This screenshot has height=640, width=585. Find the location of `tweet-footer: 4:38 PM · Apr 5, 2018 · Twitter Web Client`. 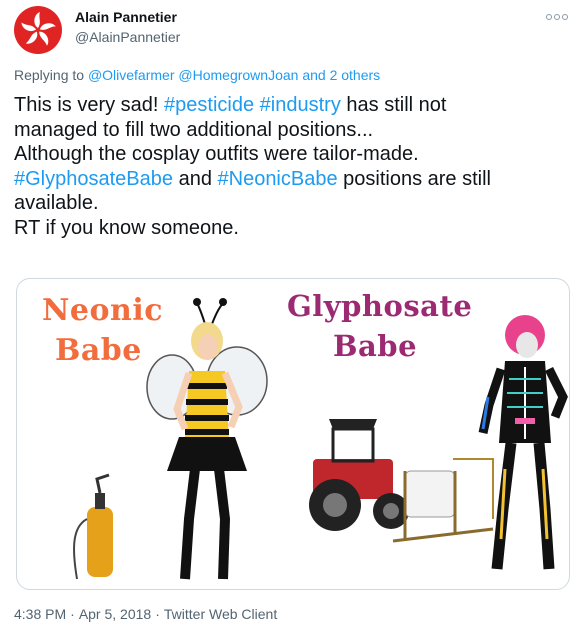

tweet-footer: 4:38 PM · Apr 5, 2018 · Twitter Web Client is located at coordinates (145, 614).